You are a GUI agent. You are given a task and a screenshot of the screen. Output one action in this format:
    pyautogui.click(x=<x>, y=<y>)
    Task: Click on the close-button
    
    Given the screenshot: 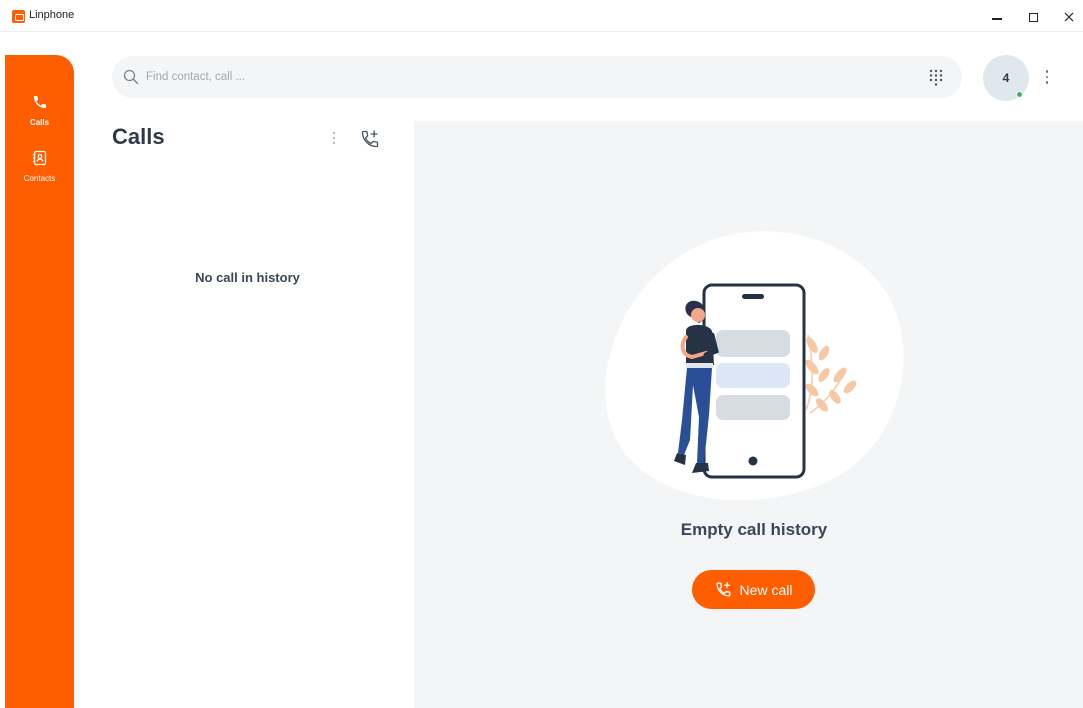 What is the action you would take?
    pyautogui.click(x=1069, y=17)
    